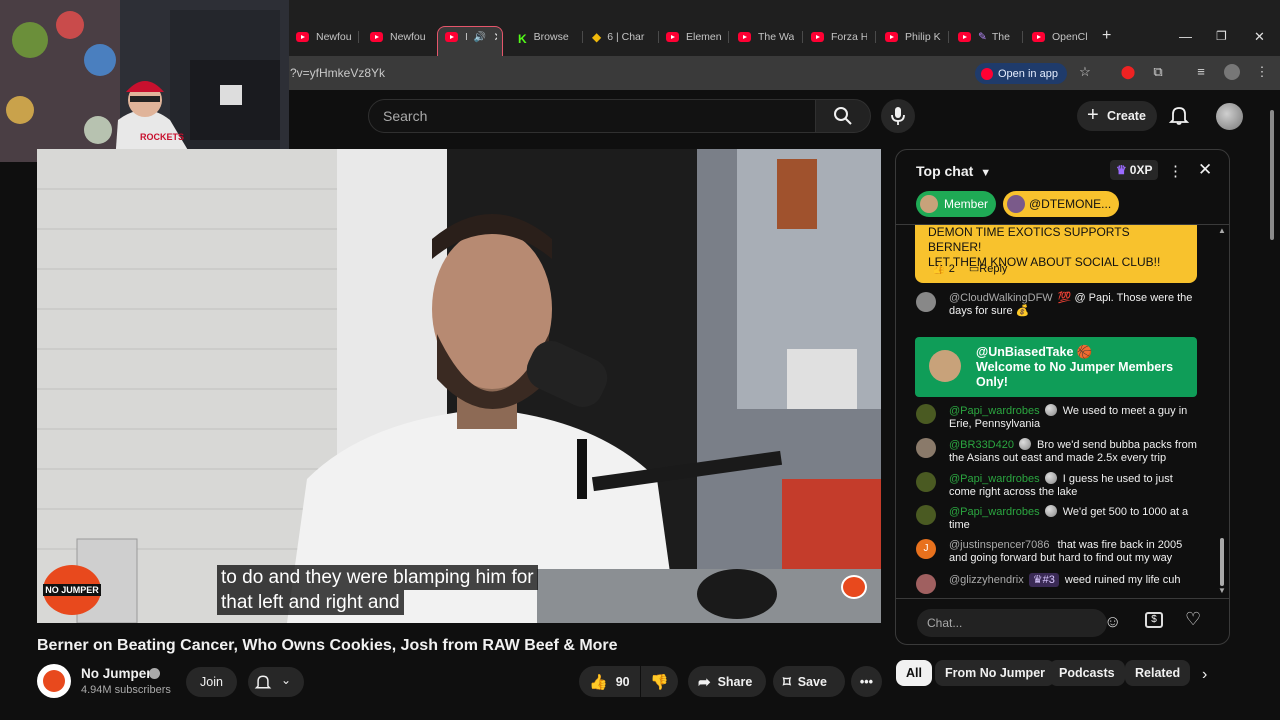 The image size is (1280, 720). Describe the element at coordinates (1106, 36) in the screenshot. I see `new-tab-button: +` at that location.